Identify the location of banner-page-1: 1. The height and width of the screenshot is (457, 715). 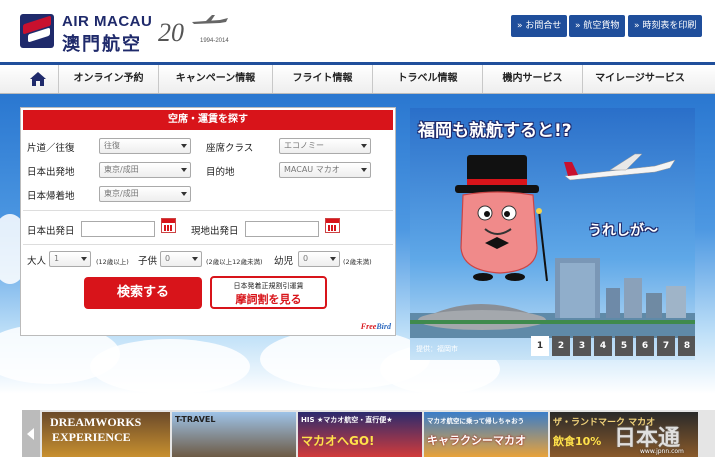
(540, 346).